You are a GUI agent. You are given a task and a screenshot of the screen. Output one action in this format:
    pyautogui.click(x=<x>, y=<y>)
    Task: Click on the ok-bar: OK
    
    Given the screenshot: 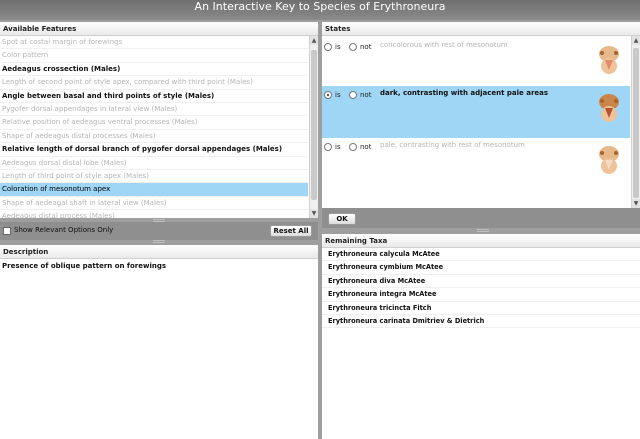 What is the action you would take?
    pyautogui.click(x=481, y=218)
    